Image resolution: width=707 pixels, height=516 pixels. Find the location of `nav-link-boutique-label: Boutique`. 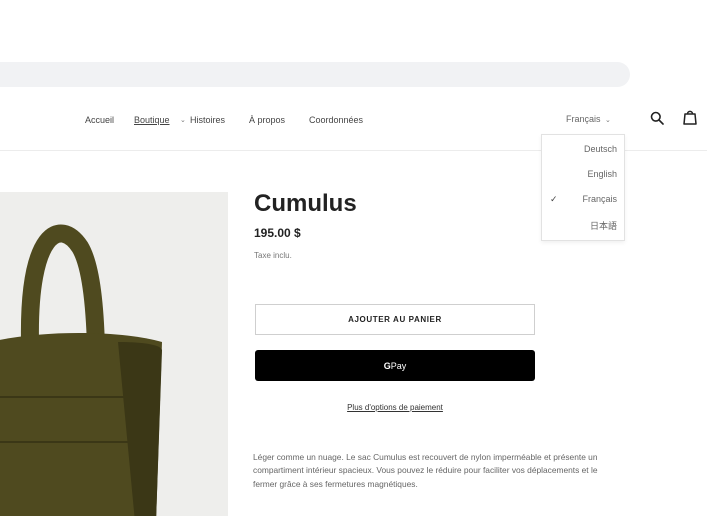

nav-link-boutique-label: Boutique is located at coordinates (152, 120).